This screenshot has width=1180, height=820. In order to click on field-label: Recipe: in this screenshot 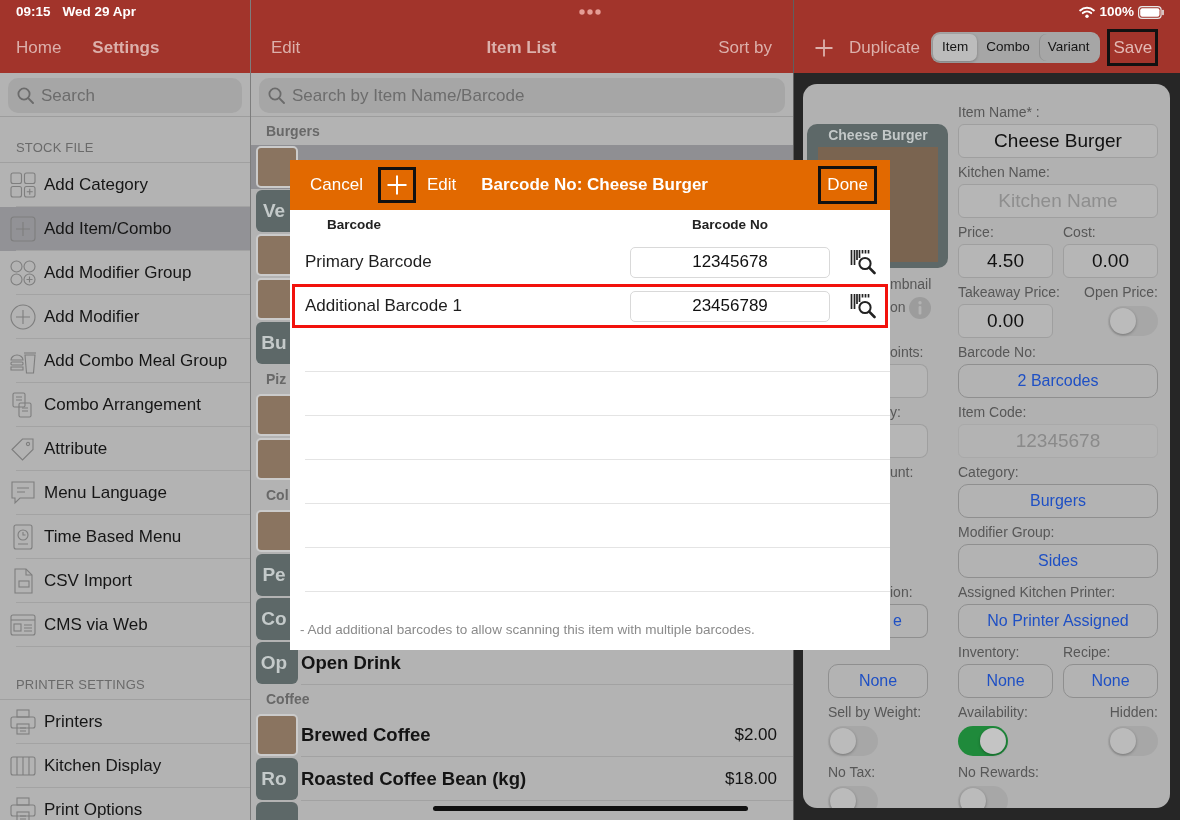, I will do `click(1087, 652)`.